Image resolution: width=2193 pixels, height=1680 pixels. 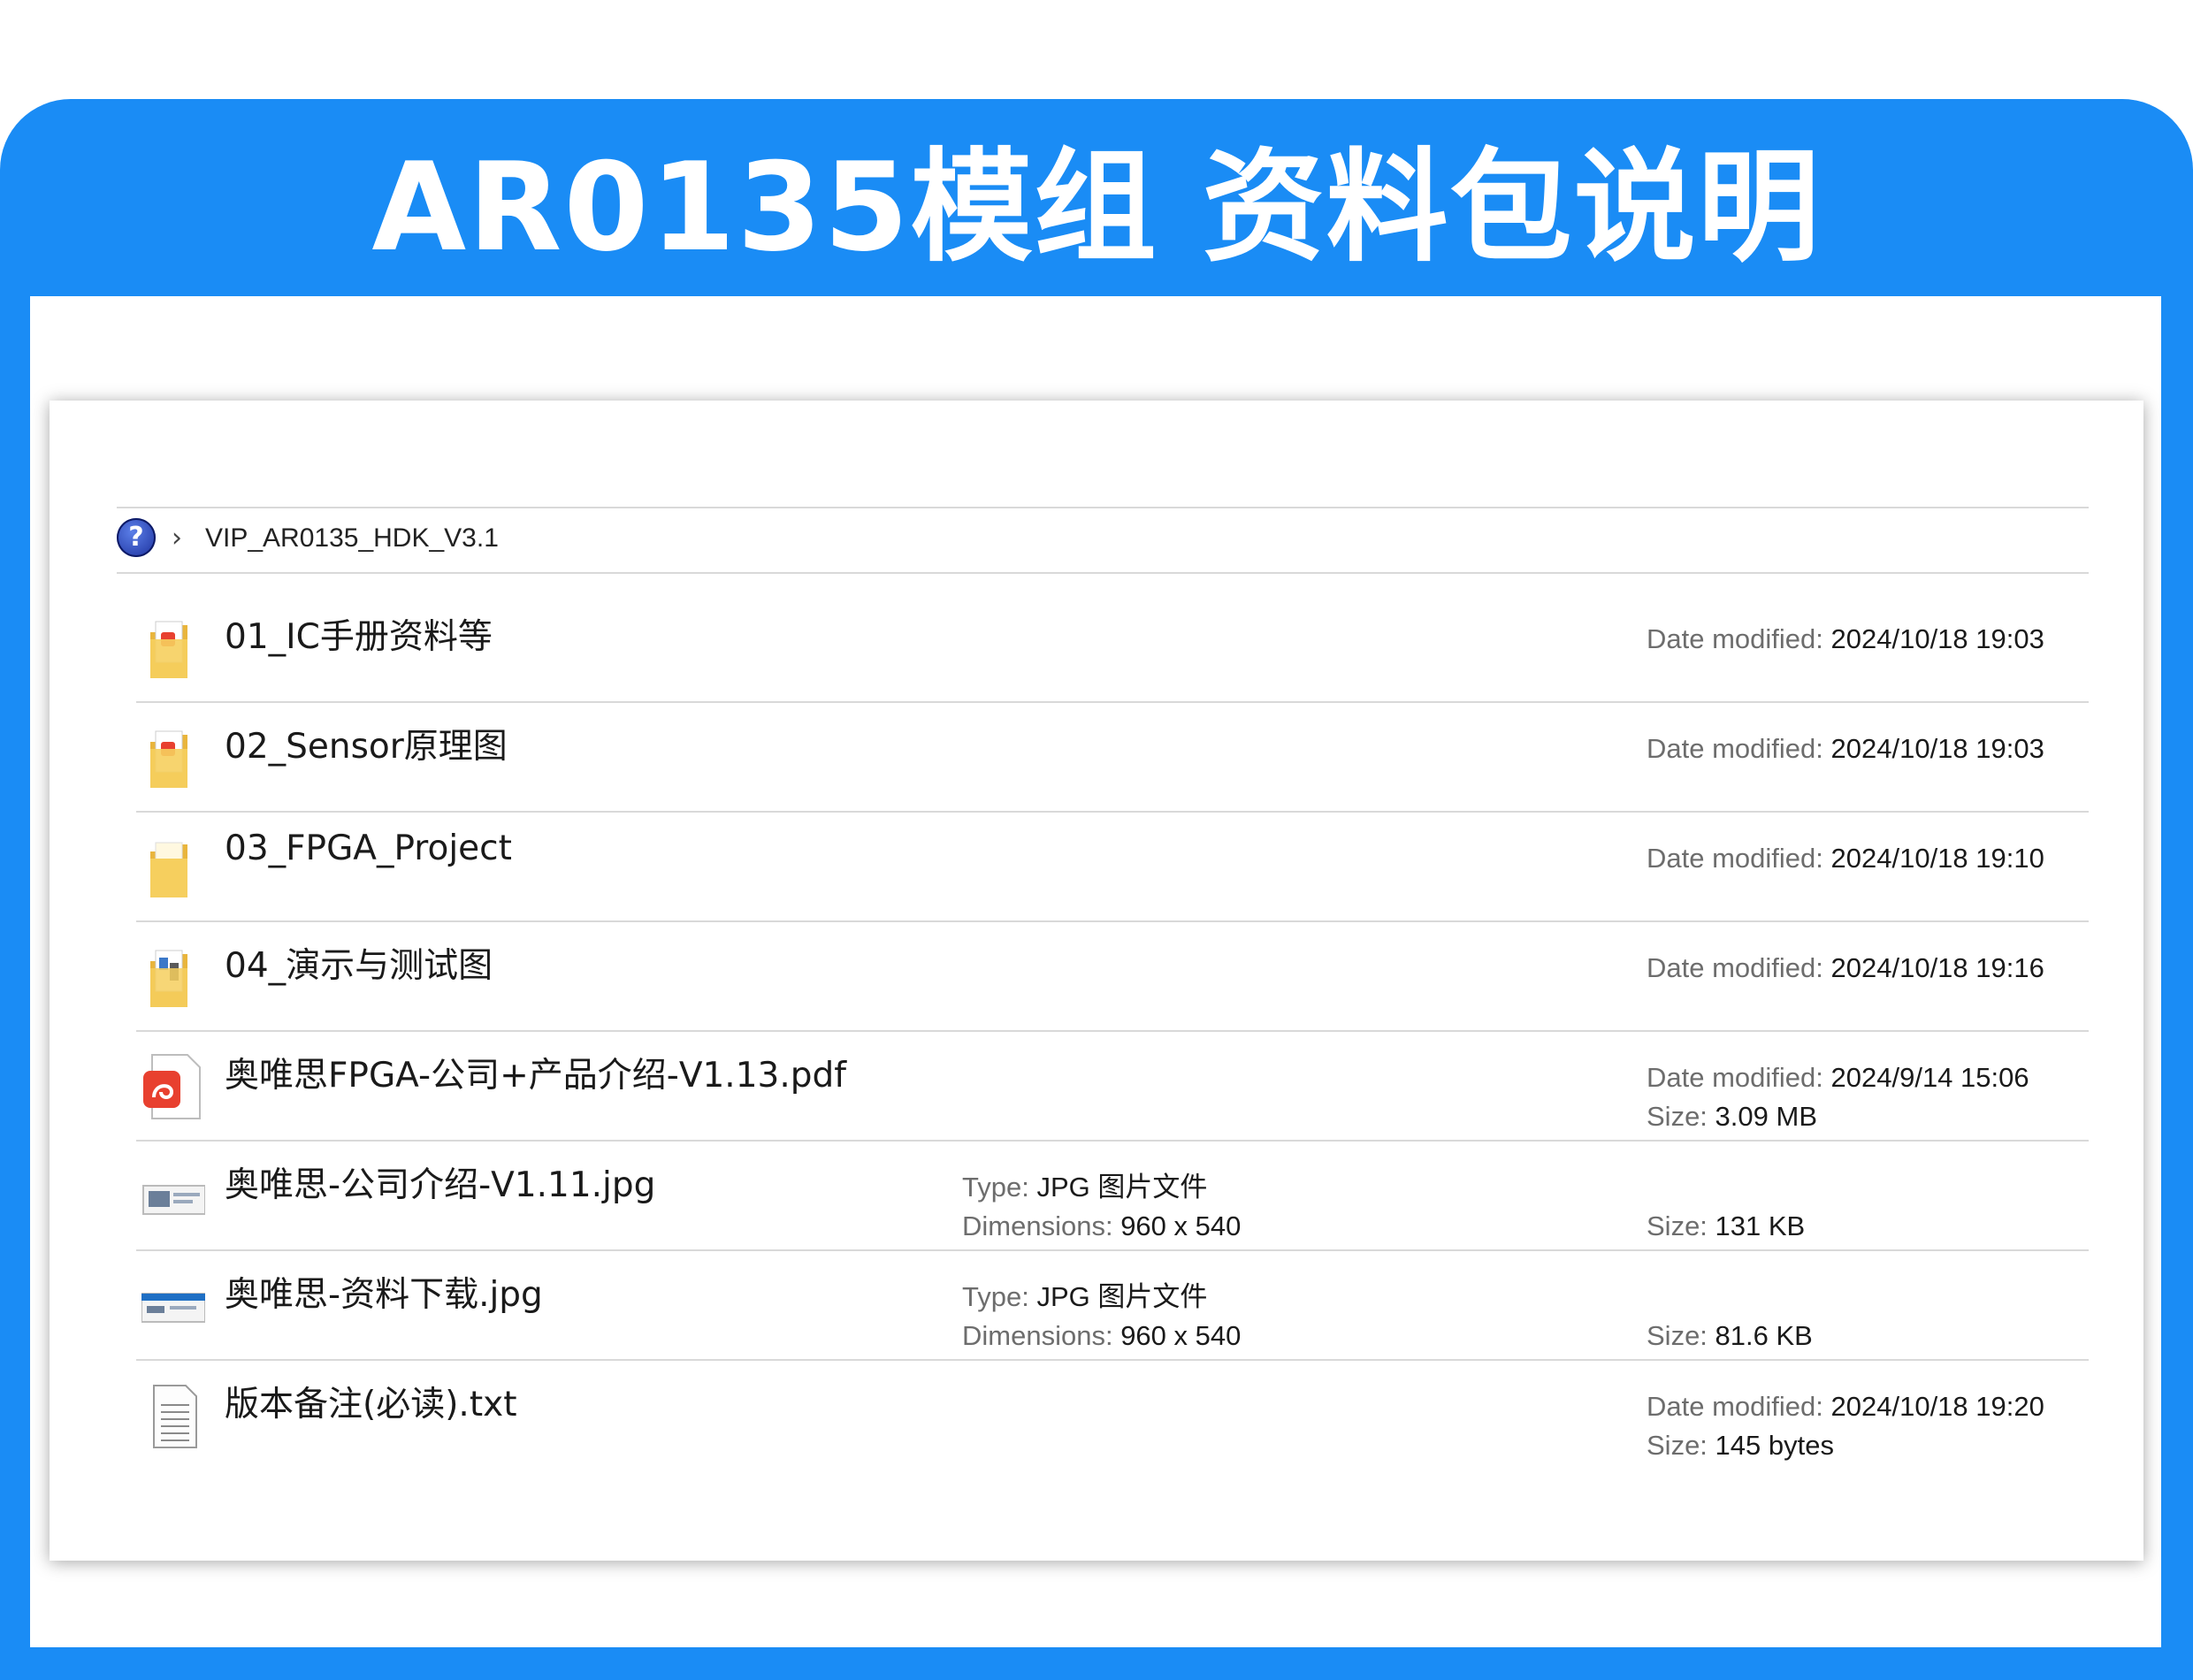 I want to click on file-name: 02_Sensor原理图, so click(x=366, y=747).